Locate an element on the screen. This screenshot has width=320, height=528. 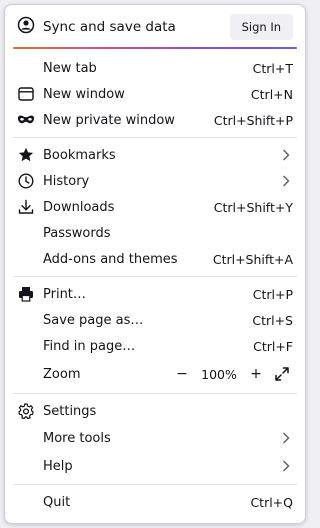
menu-item-new-private-window: New private window Ctrl+Shift+P is located at coordinates (155, 120).